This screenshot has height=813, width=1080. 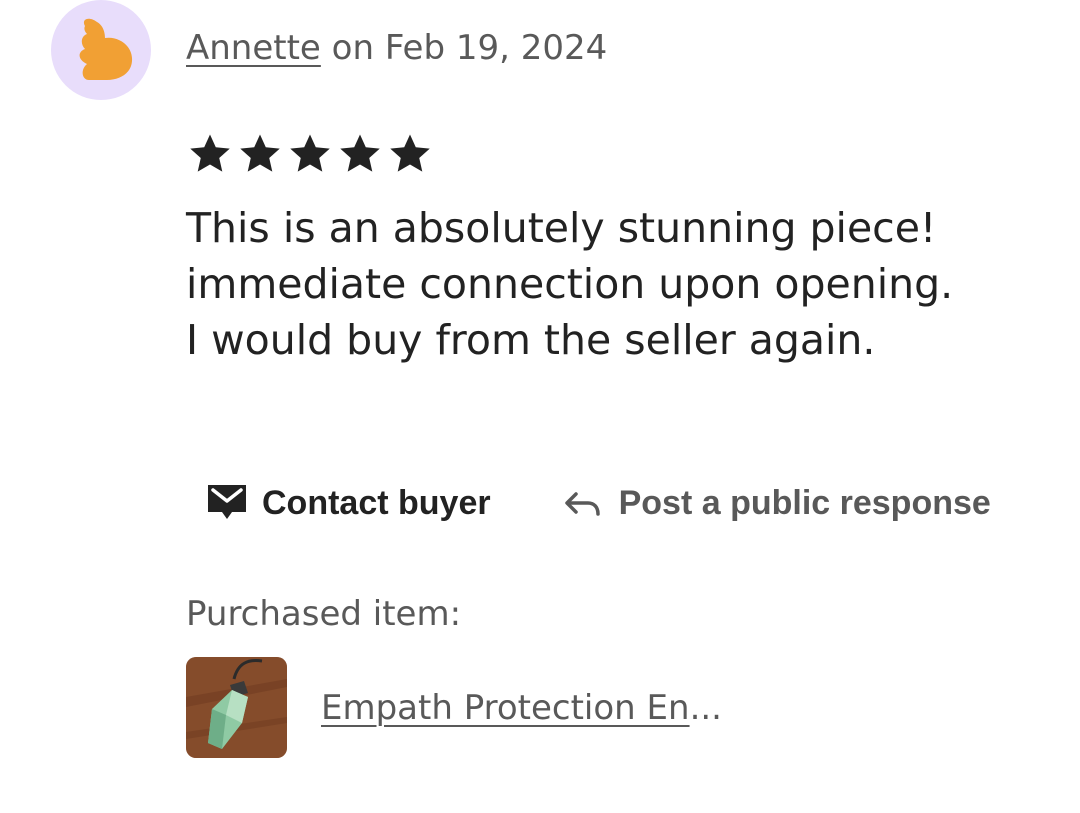 What do you see at coordinates (464, 48) in the screenshot?
I see `review-date: on Feb 19, 2024` at bounding box center [464, 48].